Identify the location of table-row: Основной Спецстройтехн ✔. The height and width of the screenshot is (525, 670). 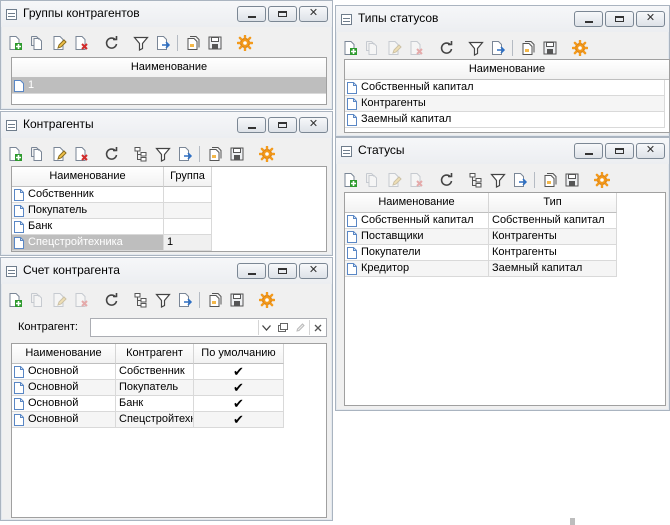
(169, 420).